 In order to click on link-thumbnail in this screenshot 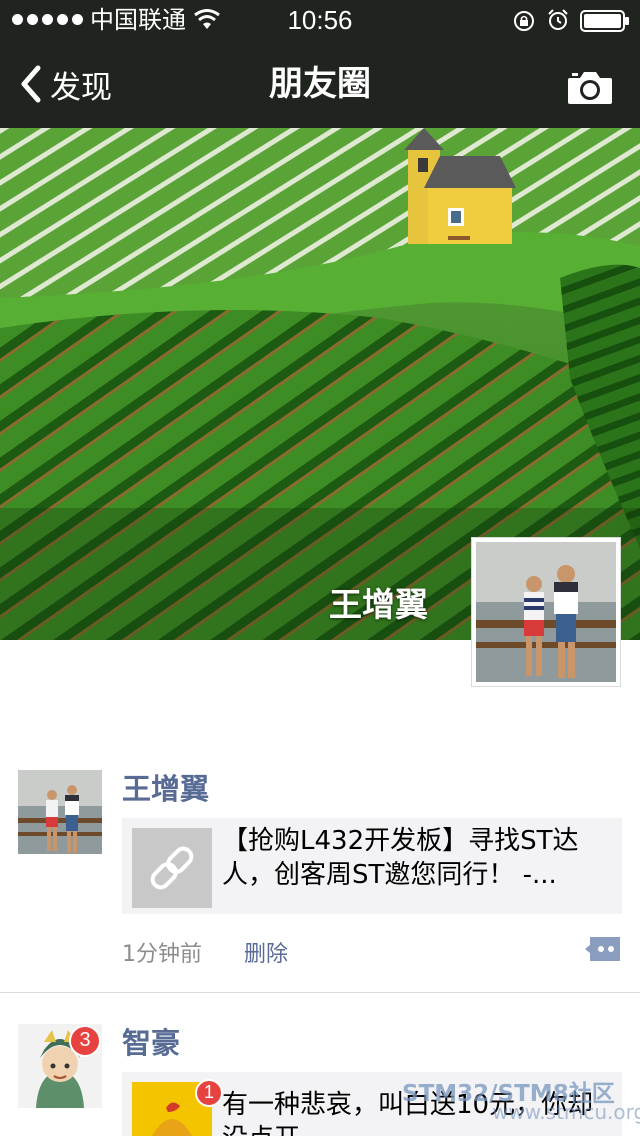, I will do `click(172, 868)`.